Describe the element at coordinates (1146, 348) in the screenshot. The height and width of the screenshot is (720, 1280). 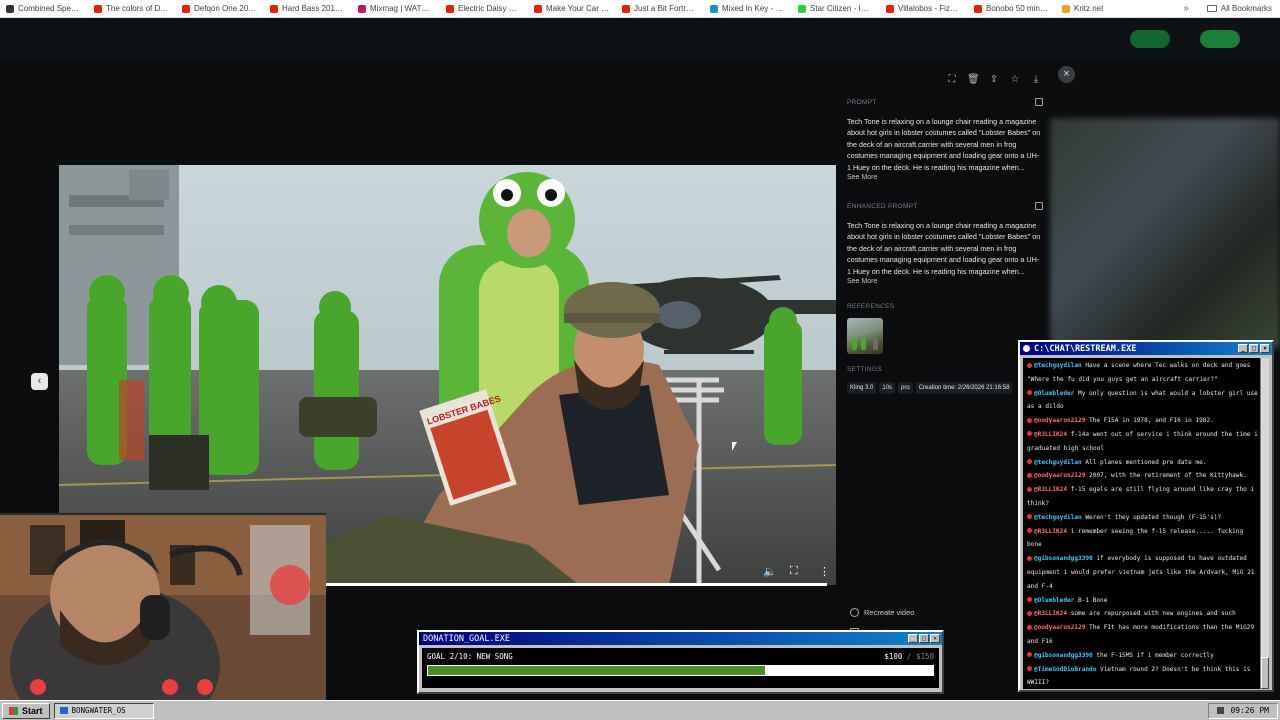
I see `chat-title-bar: C:\CHAT\RESTREAM.EXE _ □ ×` at that location.